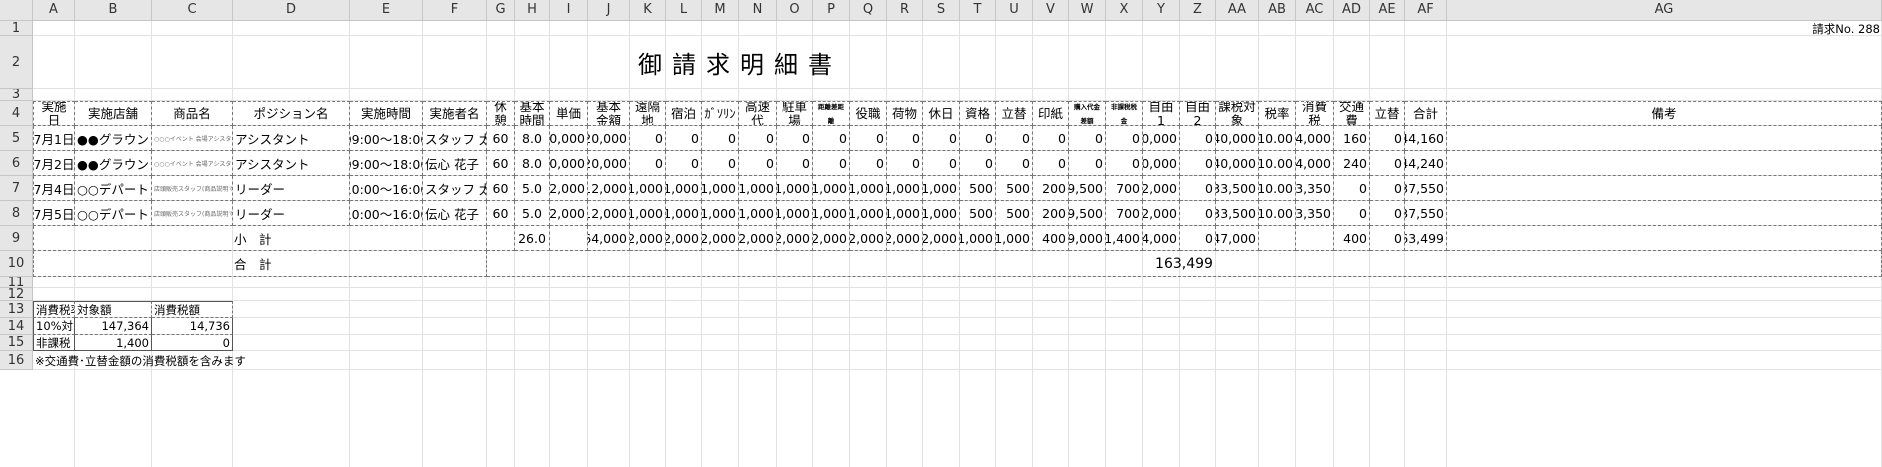 This screenshot has width=1882, height=467. I want to click on subtotal-cell: 0, so click(1198, 238).